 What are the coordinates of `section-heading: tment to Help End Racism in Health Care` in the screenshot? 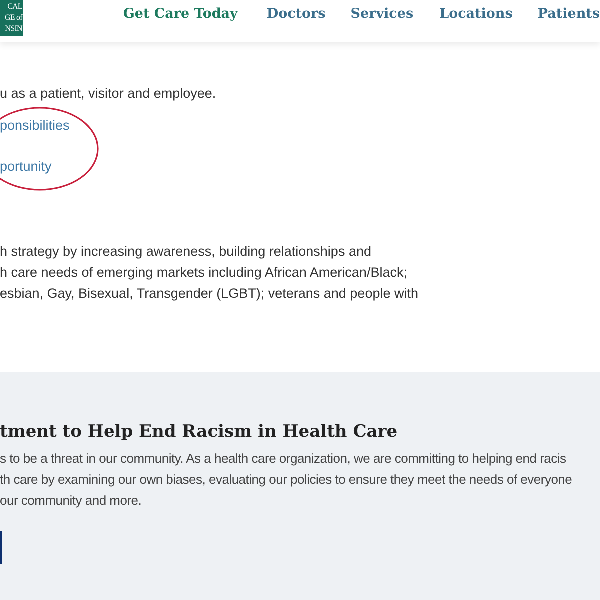 It's located at (199, 432).